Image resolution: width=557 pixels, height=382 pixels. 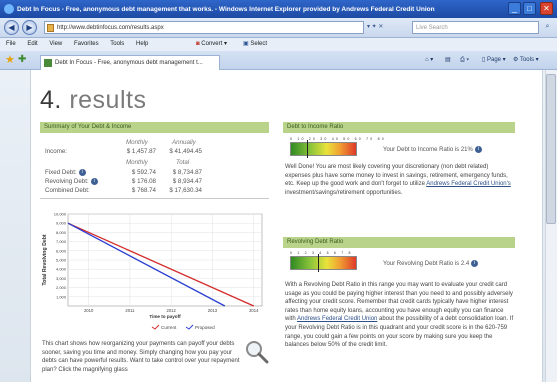 I want to click on y-tick-label: 10,000, so click(x=60, y=214).